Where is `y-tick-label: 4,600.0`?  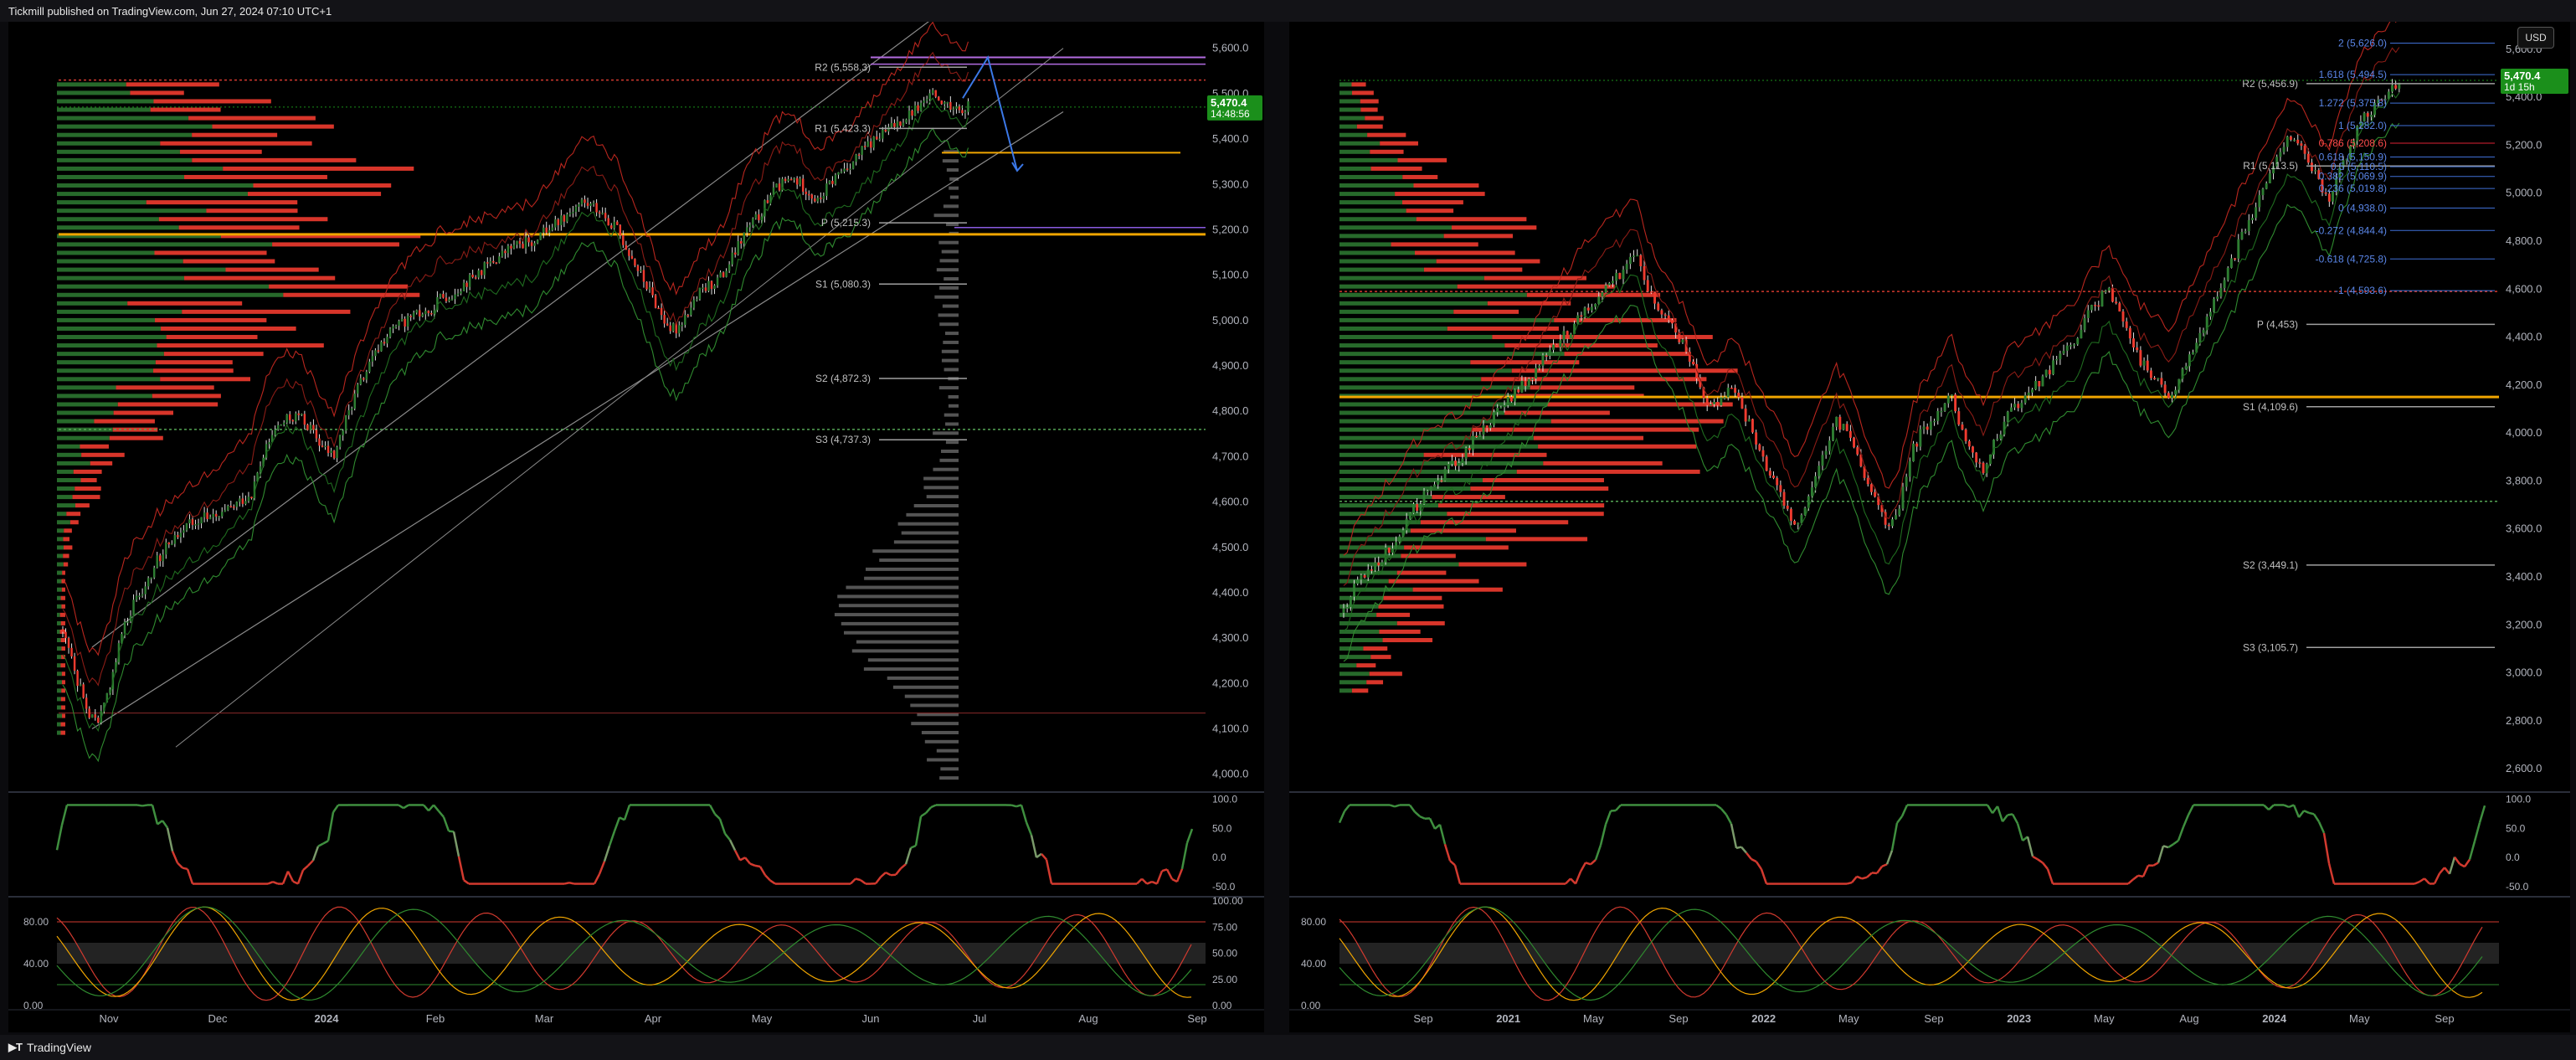
y-tick-label: 4,600.0 is located at coordinates (2524, 288).